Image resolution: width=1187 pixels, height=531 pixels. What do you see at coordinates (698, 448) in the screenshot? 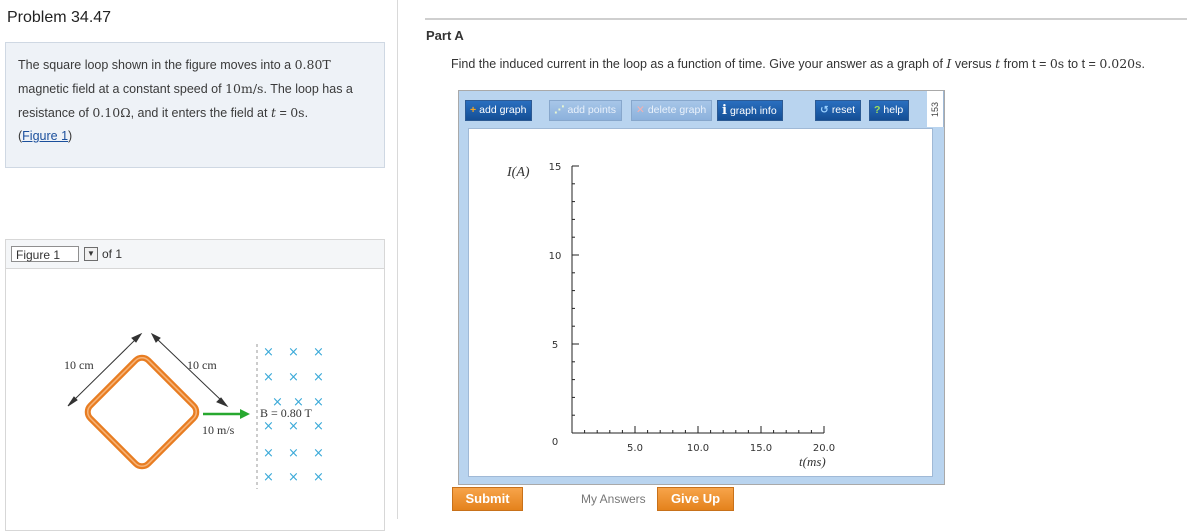
I see `x-tick-label: 10.0` at bounding box center [698, 448].